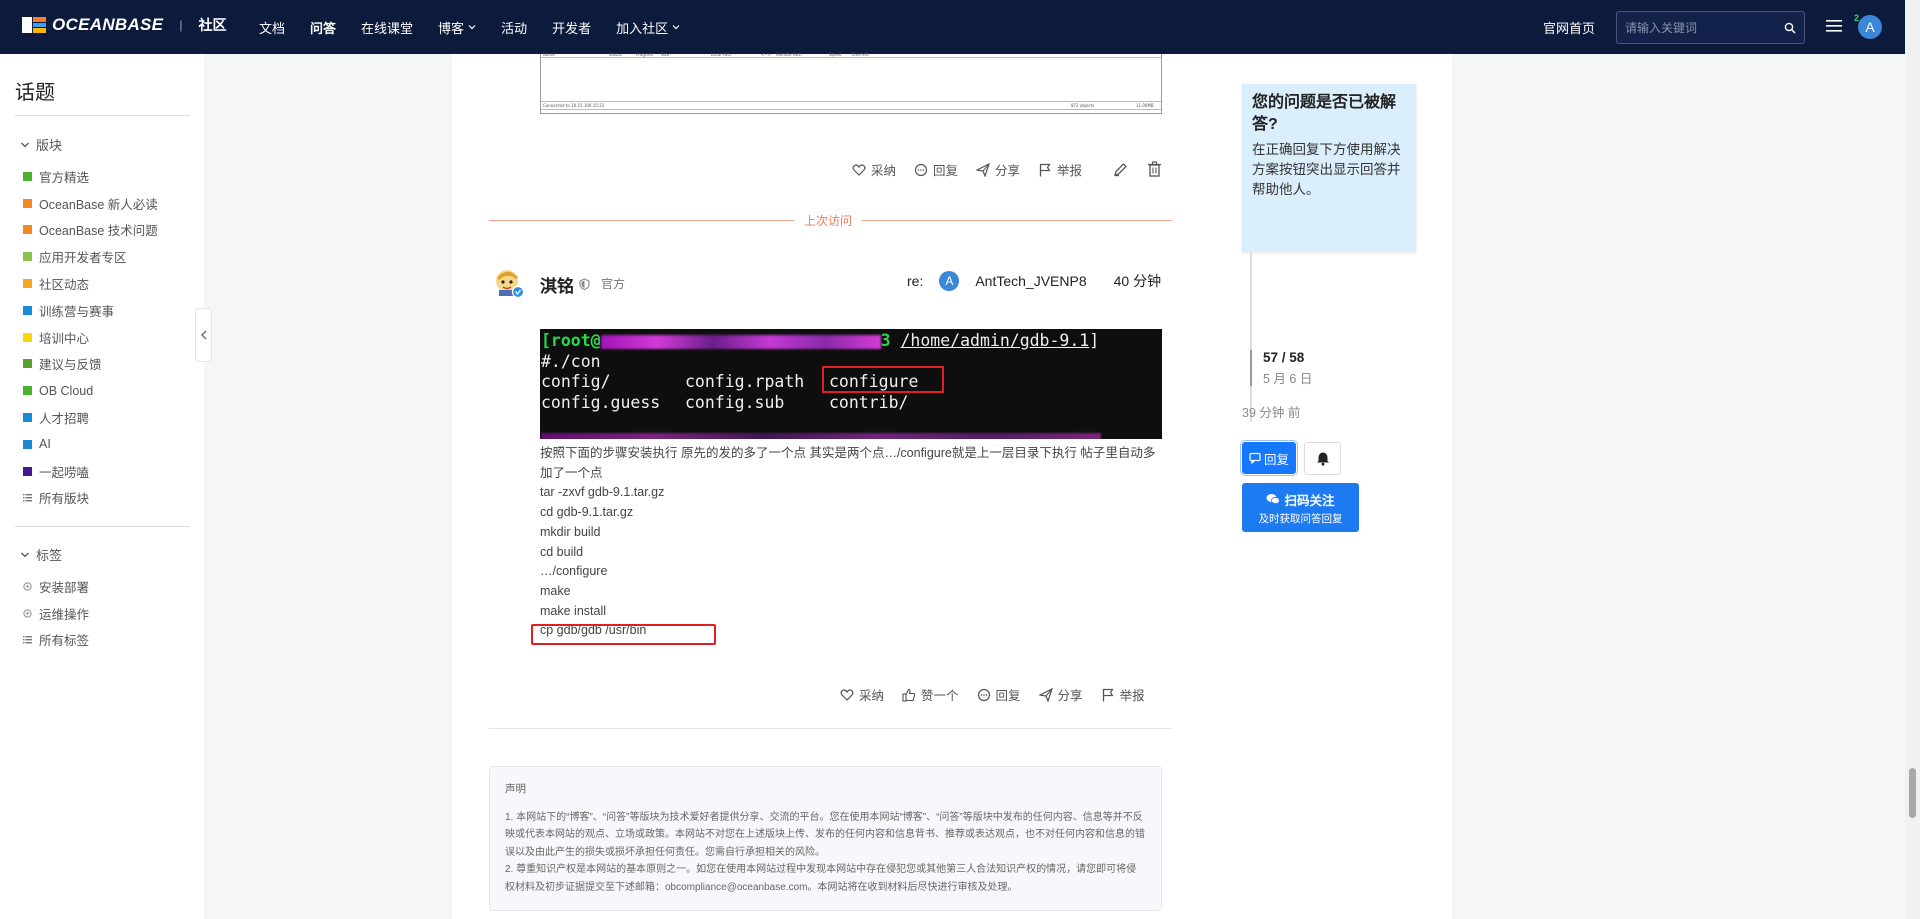 The width and height of the screenshot is (1920, 919). What do you see at coordinates (789, 54) in the screenshot?
I see `screenshot-column-header: Remote Path` at bounding box center [789, 54].